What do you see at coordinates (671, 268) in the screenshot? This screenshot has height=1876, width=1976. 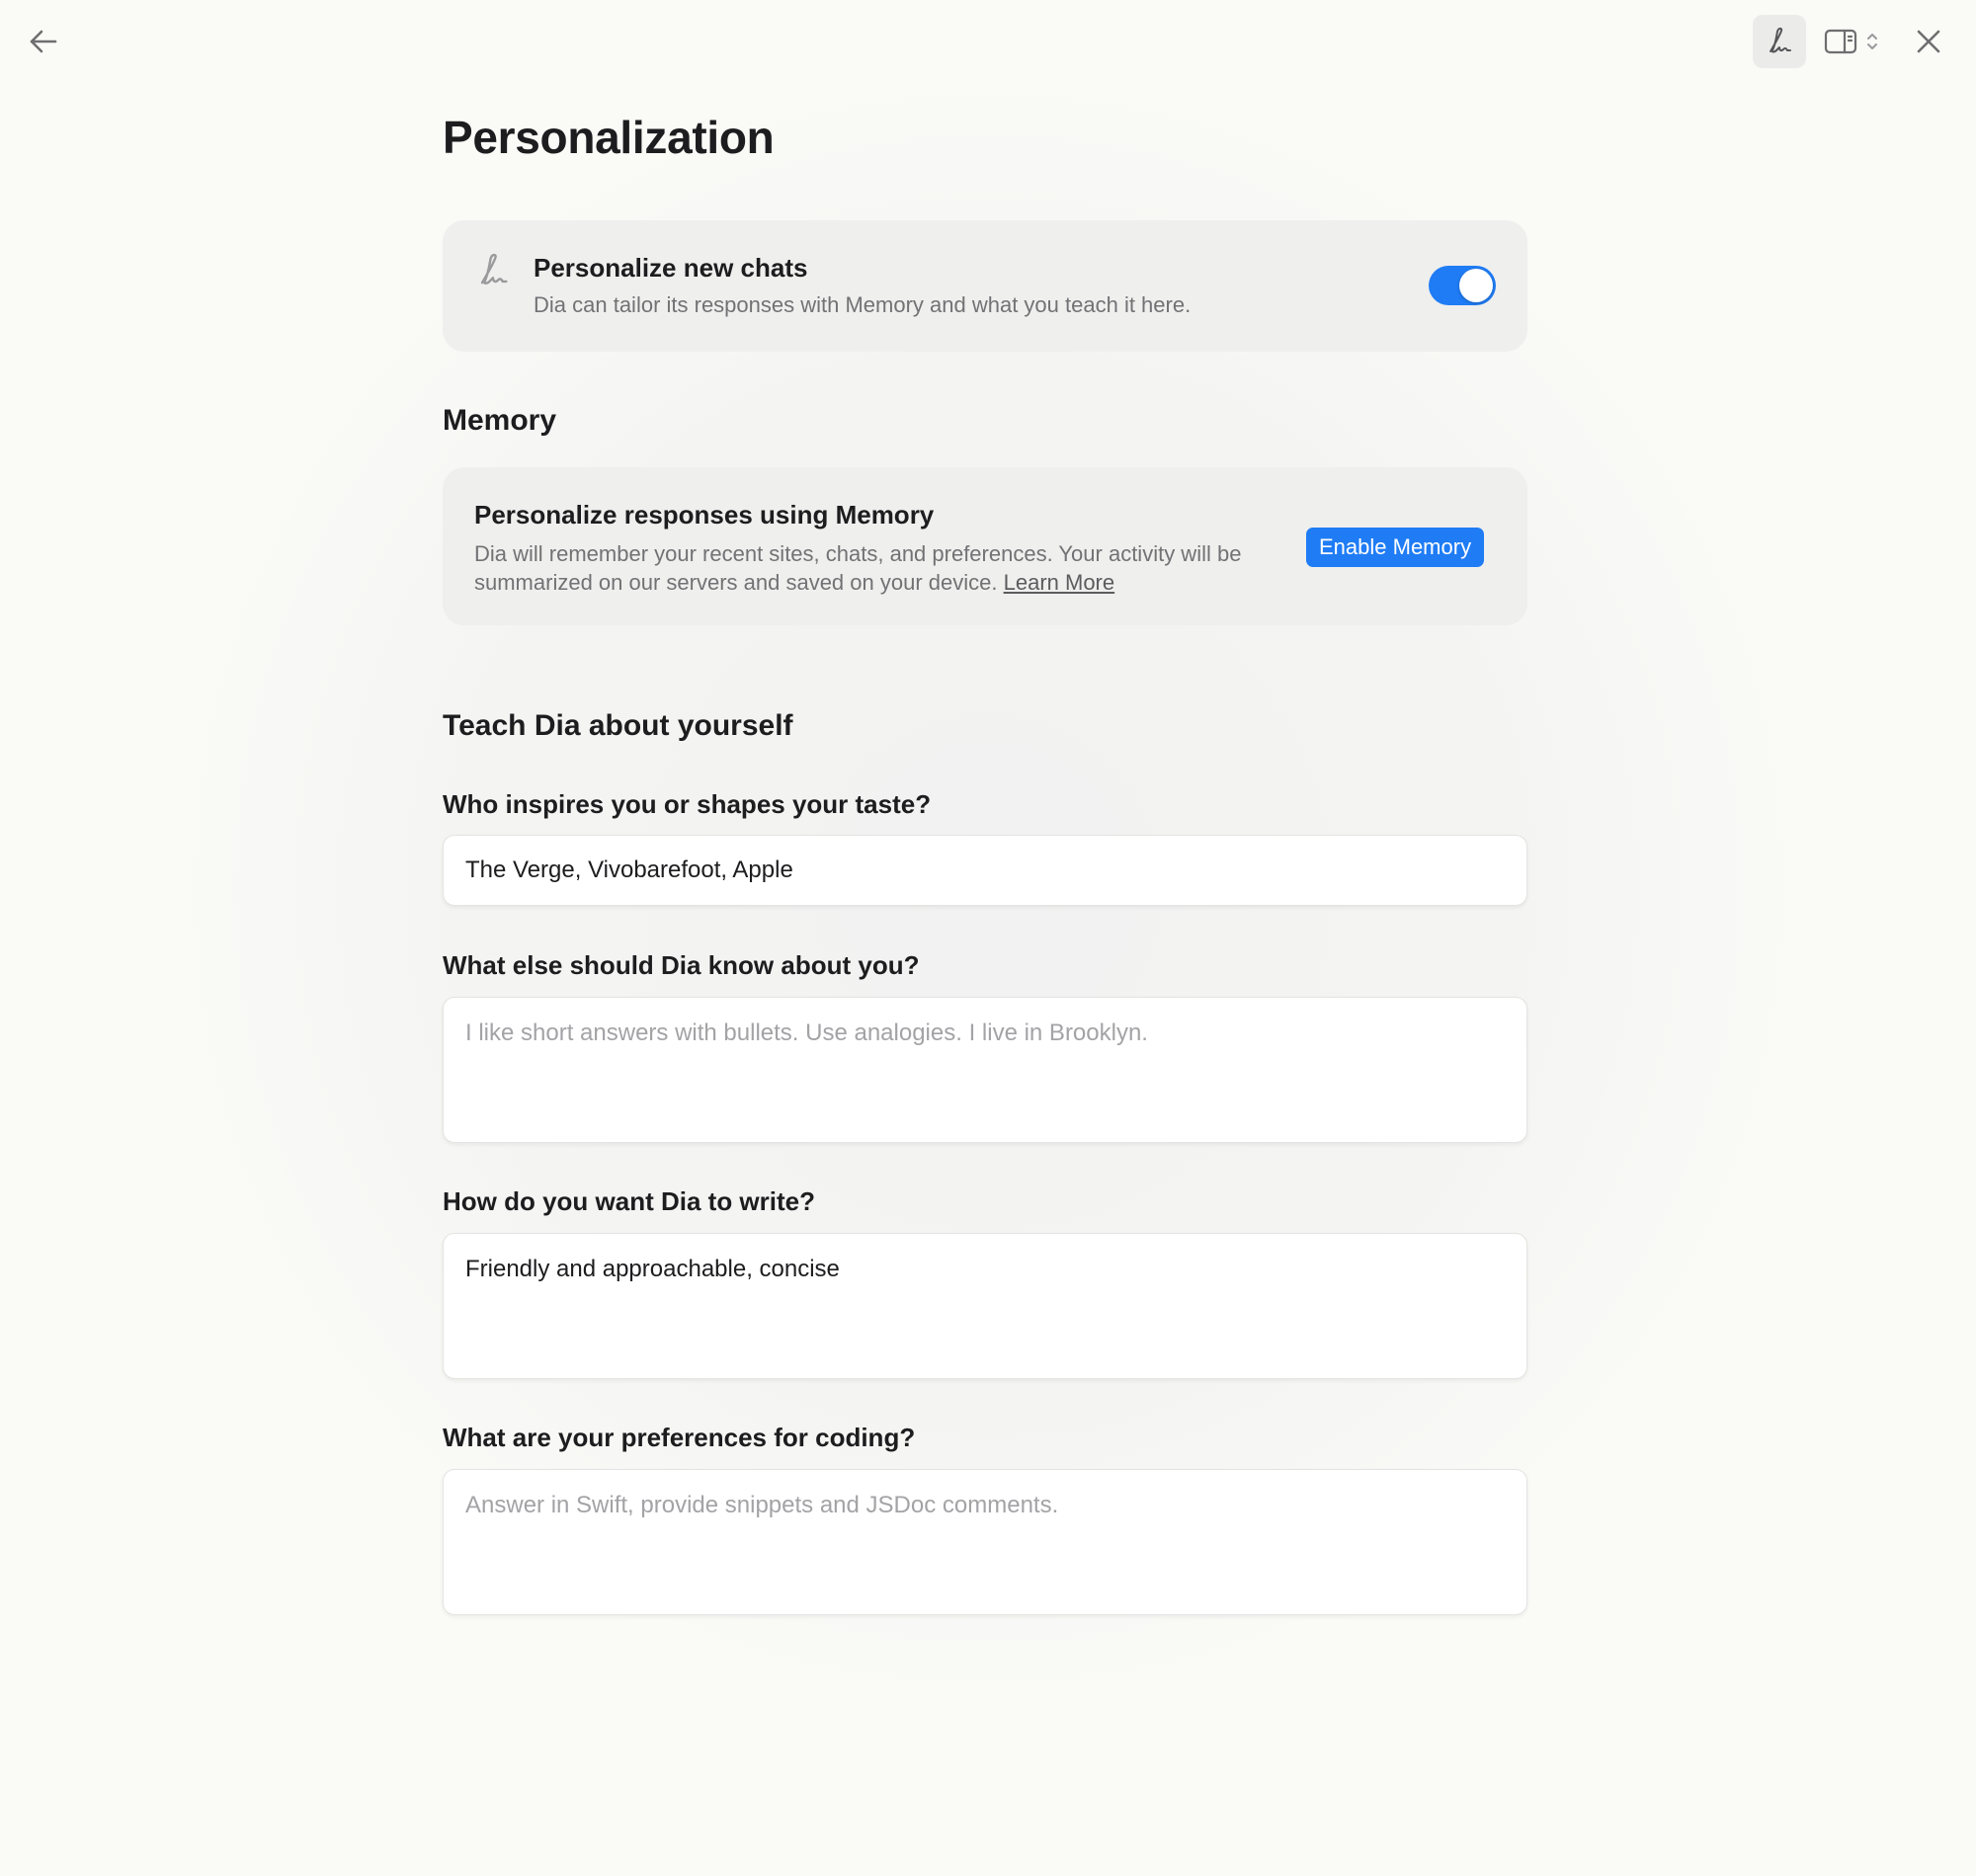 I see `personalize-chats-title: Personalize new chats` at bounding box center [671, 268].